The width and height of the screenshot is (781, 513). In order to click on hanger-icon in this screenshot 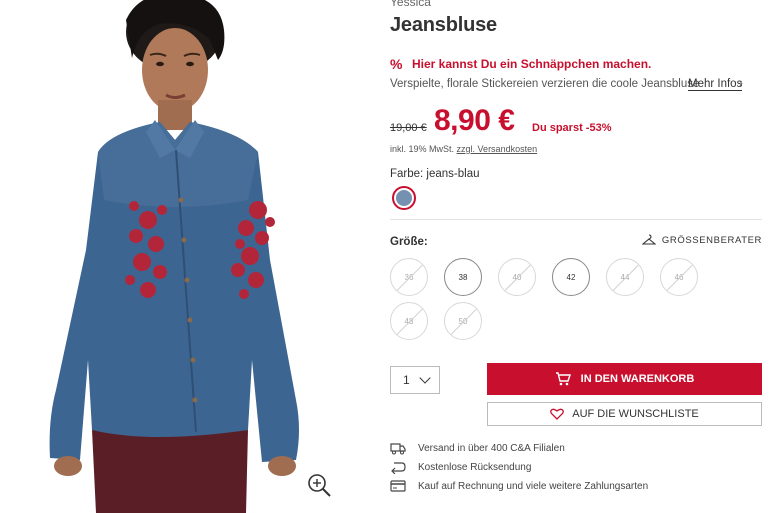, I will do `click(648, 239)`.